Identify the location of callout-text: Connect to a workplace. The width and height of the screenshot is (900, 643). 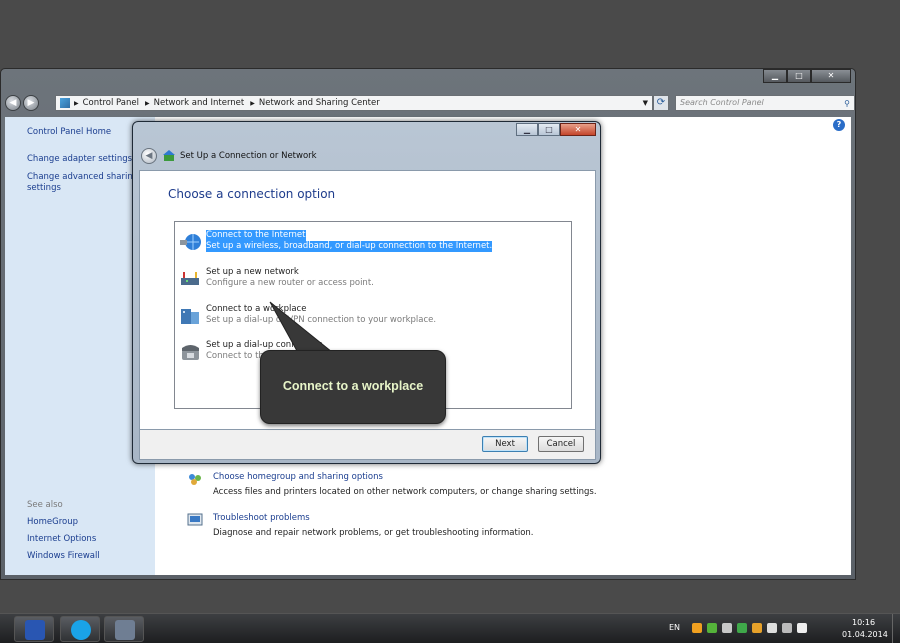
(353, 386).